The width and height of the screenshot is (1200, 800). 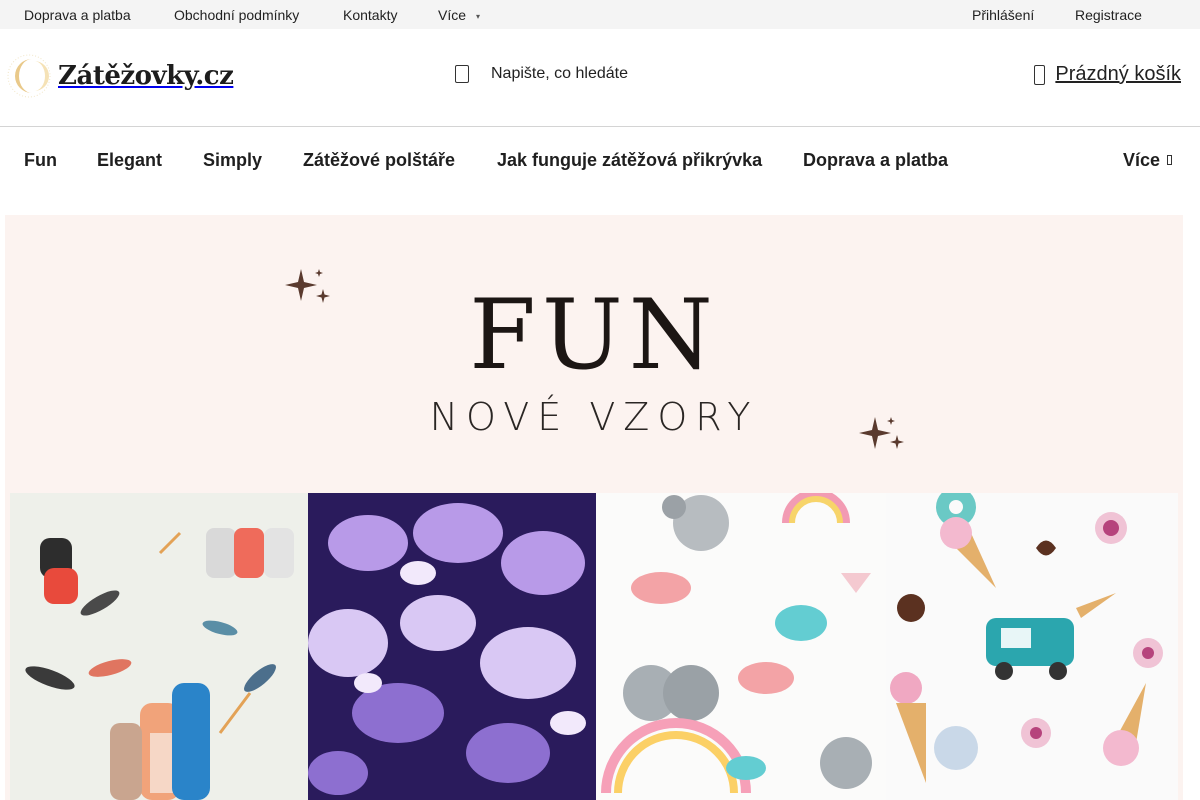 I want to click on login-link: Přihlášení, so click(x=1003, y=15).